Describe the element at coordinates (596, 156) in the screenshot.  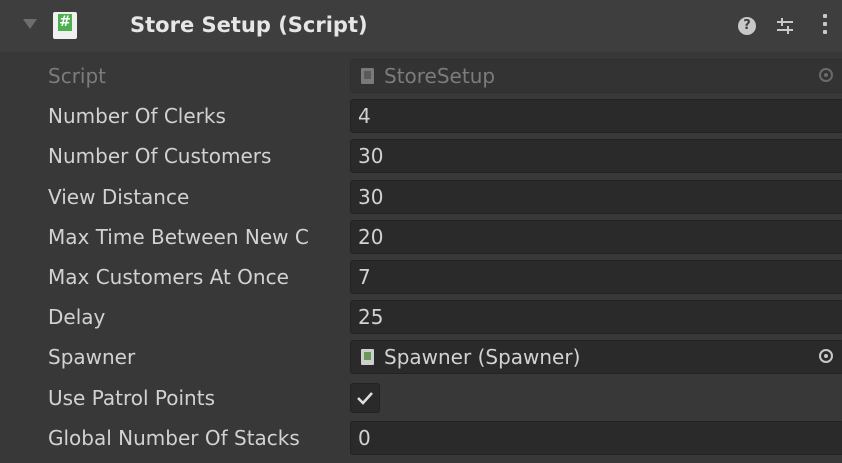
I see `number-of-customers-field: 30` at that location.